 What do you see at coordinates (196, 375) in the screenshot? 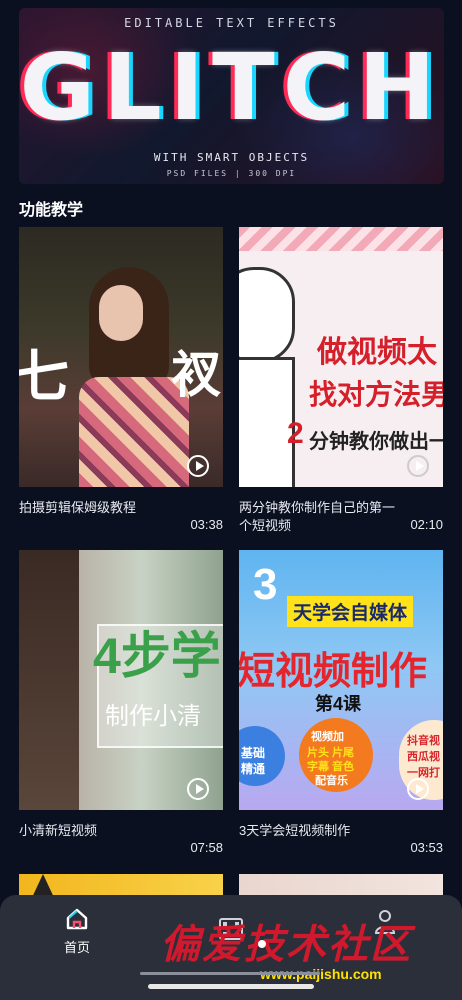
I see `overlay-text: 衩` at bounding box center [196, 375].